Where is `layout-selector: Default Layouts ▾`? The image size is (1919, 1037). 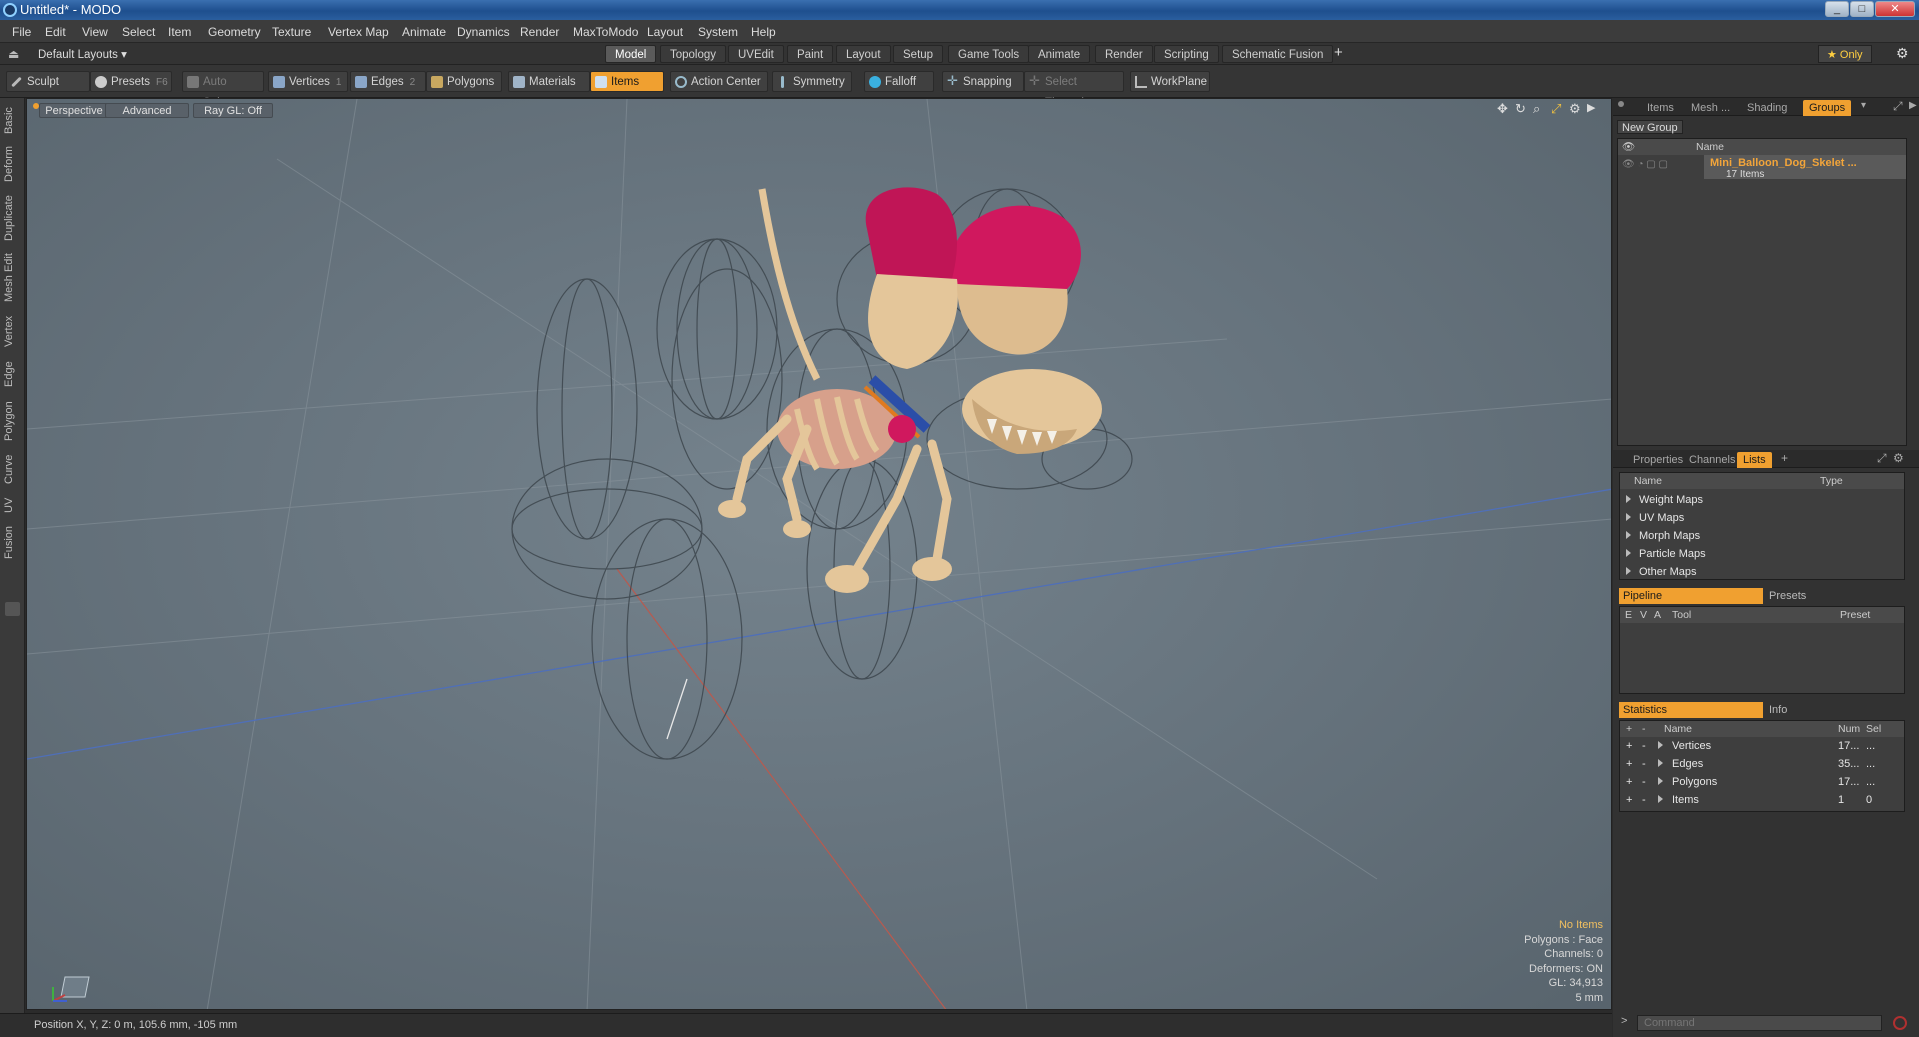
layout-selector: Default Layouts ▾ is located at coordinates (82, 54).